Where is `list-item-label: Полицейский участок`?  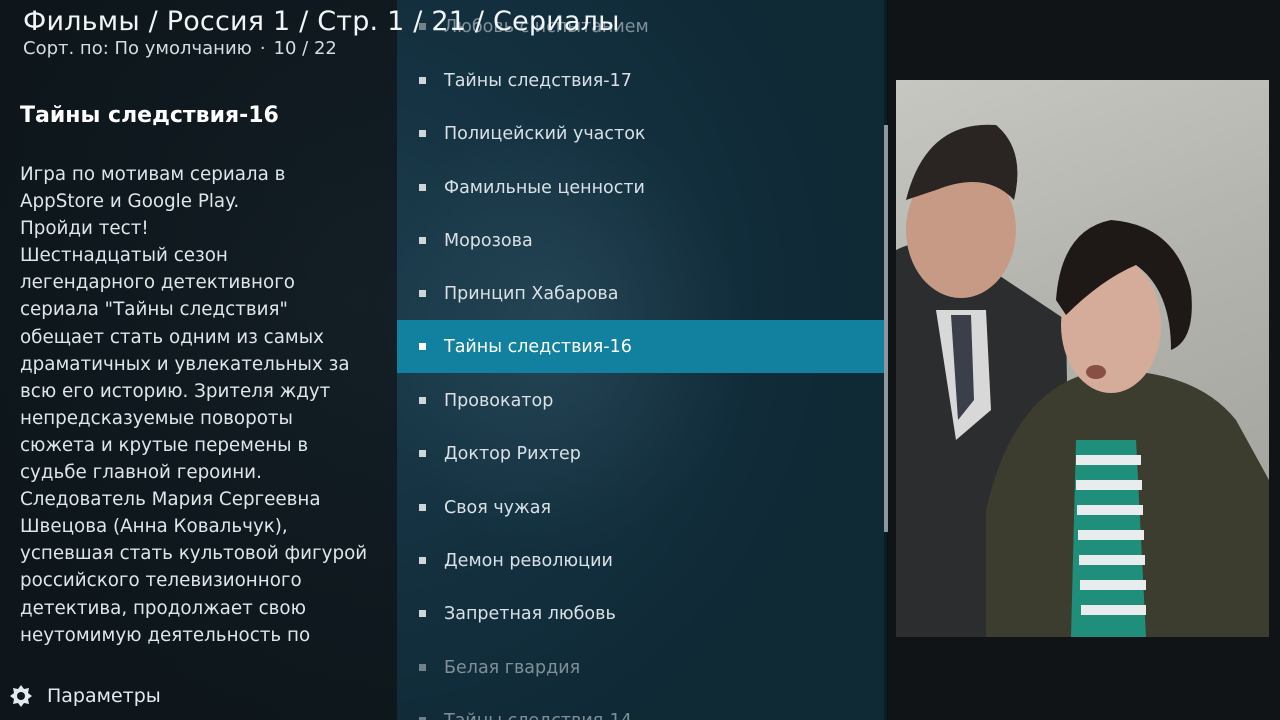
list-item-label: Полицейский участок is located at coordinates (545, 133).